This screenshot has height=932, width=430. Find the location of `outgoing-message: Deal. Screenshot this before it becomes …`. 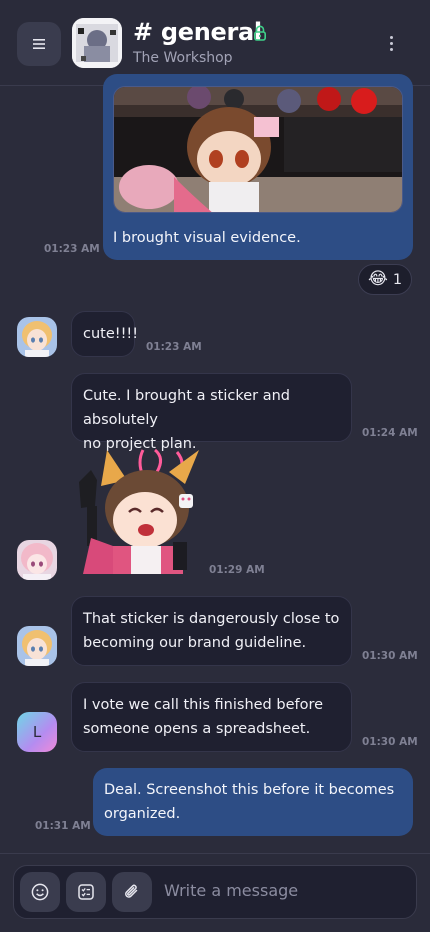

outgoing-message: Deal. Screenshot this before it becomes … is located at coordinates (253, 802).